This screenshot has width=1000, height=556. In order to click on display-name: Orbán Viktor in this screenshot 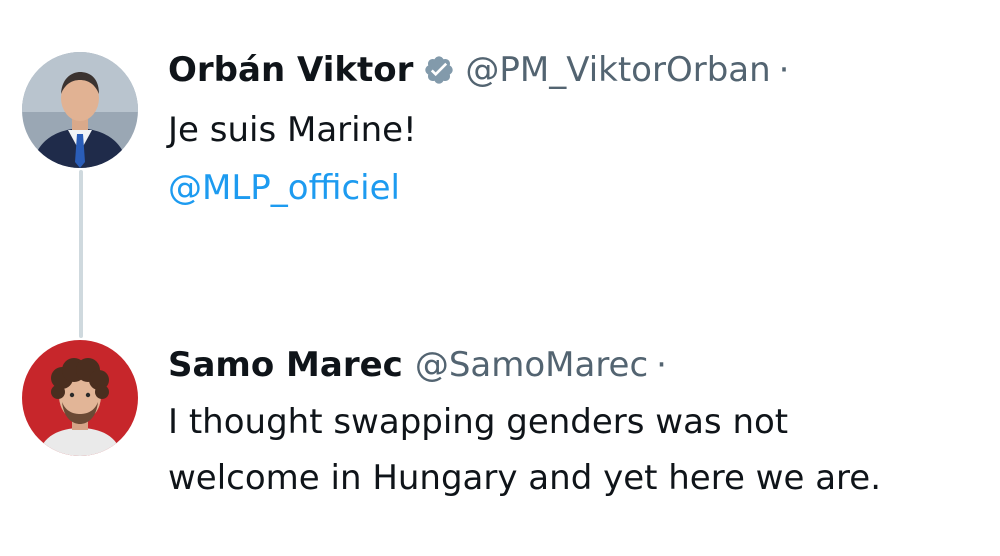, I will do `click(290, 70)`.